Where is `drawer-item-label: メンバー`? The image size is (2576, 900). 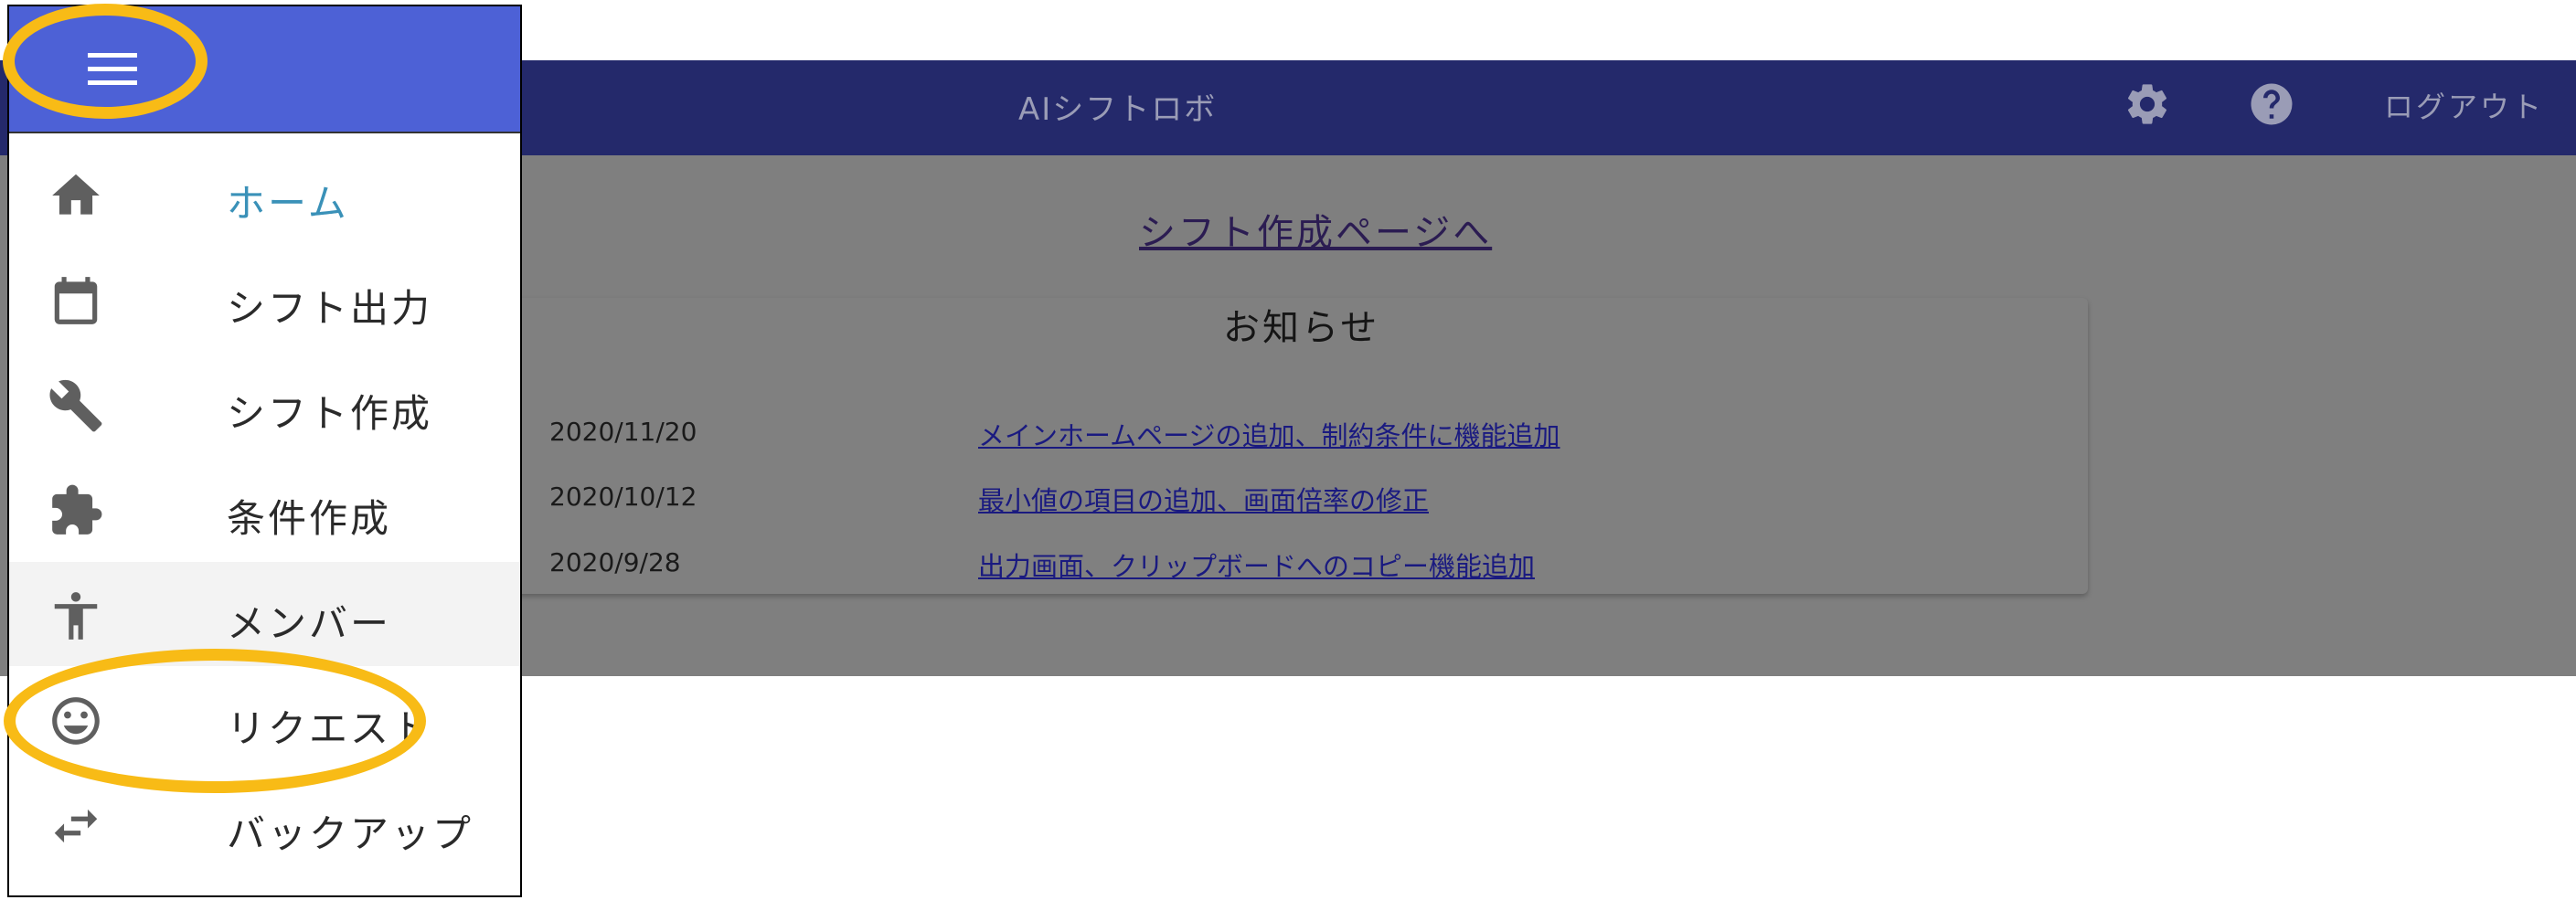 drawer-item-label: メンバー is located at coordinates (309, 623).